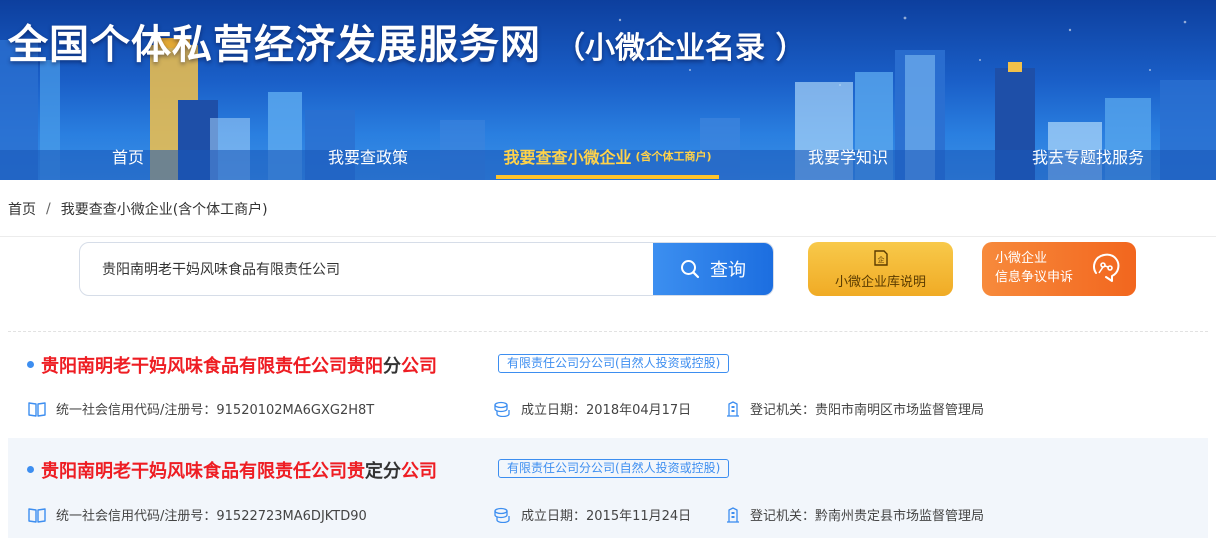  I want to click on enterprise-doc-icon: 企, so click(880, 257).